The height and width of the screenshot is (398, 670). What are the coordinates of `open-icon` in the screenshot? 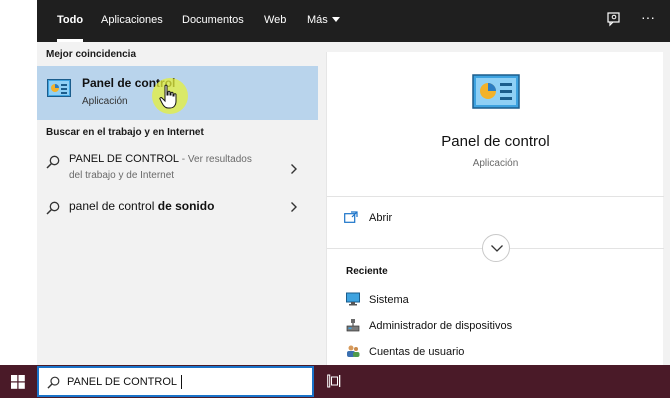 It's located at (351, 217).